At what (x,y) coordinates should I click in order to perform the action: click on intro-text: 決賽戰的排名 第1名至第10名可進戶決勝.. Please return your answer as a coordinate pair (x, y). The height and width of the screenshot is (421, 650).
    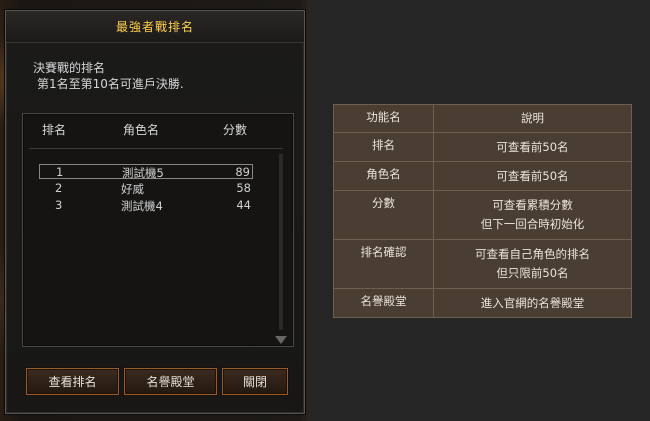
    Looking at the image, I should click on (108, 76).